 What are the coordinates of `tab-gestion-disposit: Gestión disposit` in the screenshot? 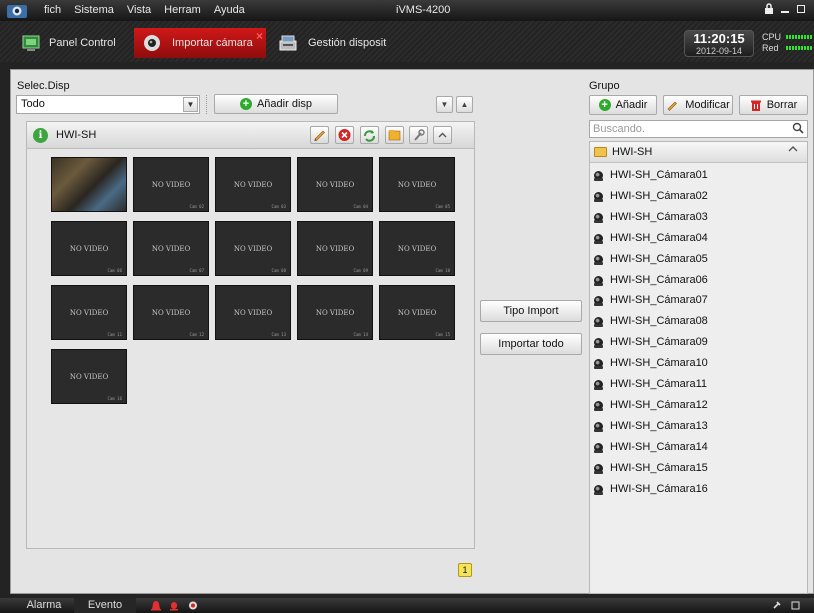 It's located at (343, 43).